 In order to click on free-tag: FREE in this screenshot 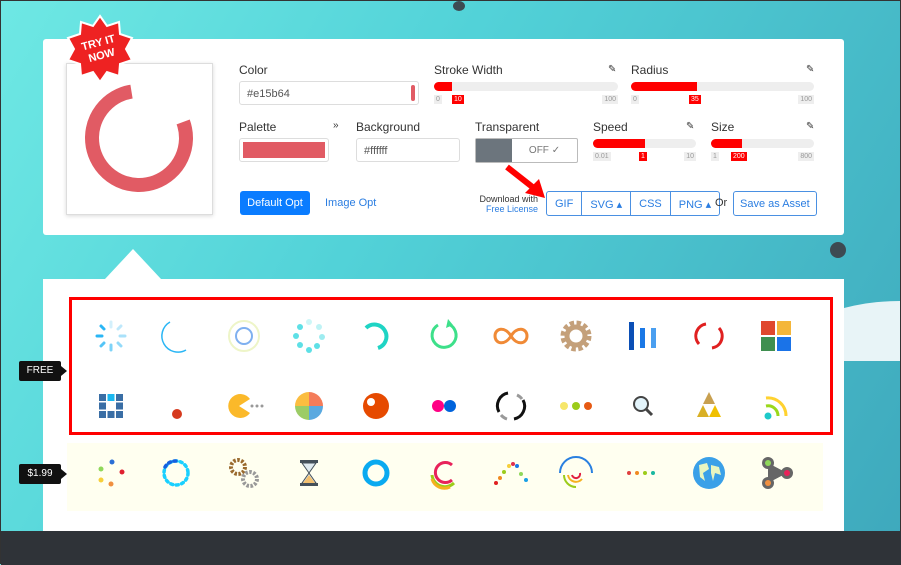, I will do `click(43, 371)`.